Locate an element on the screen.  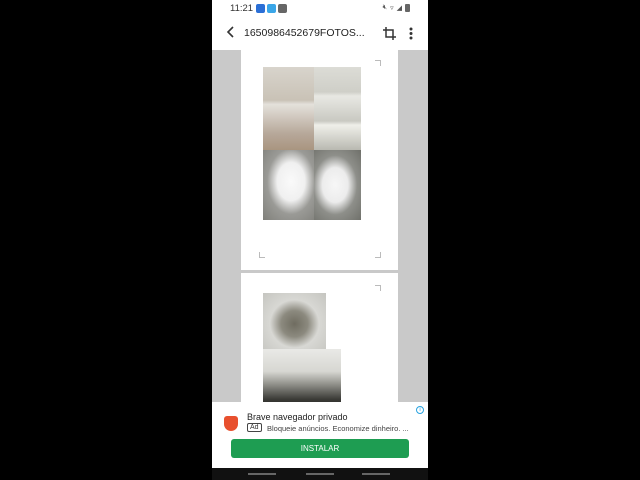
ad-info-icon: i is located at coordinates (420, 410).